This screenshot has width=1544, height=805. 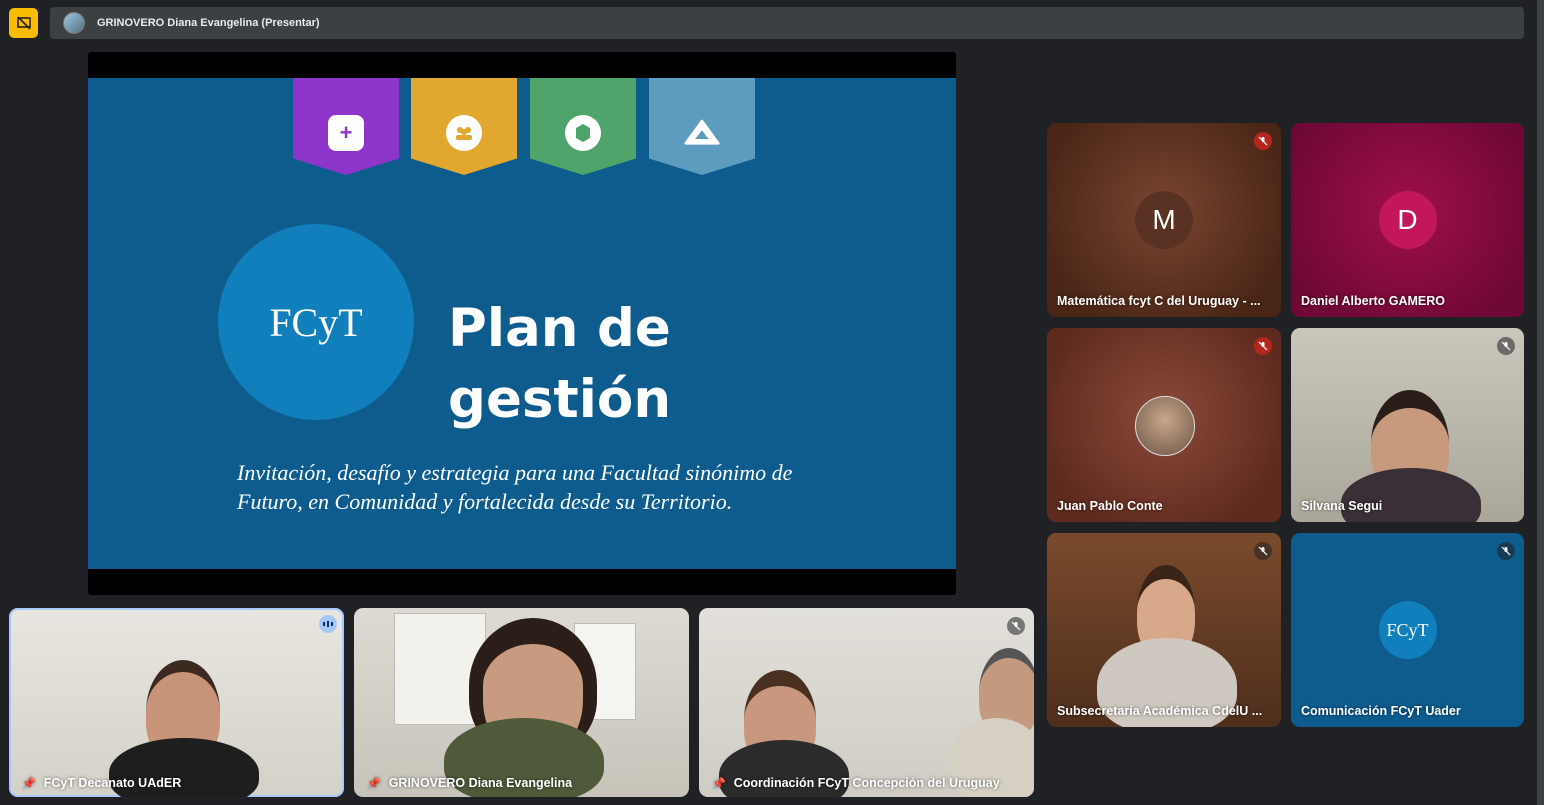 I want to click on participant-name-text: FCyT Decanato UAdER, so click(x=112, y=783).